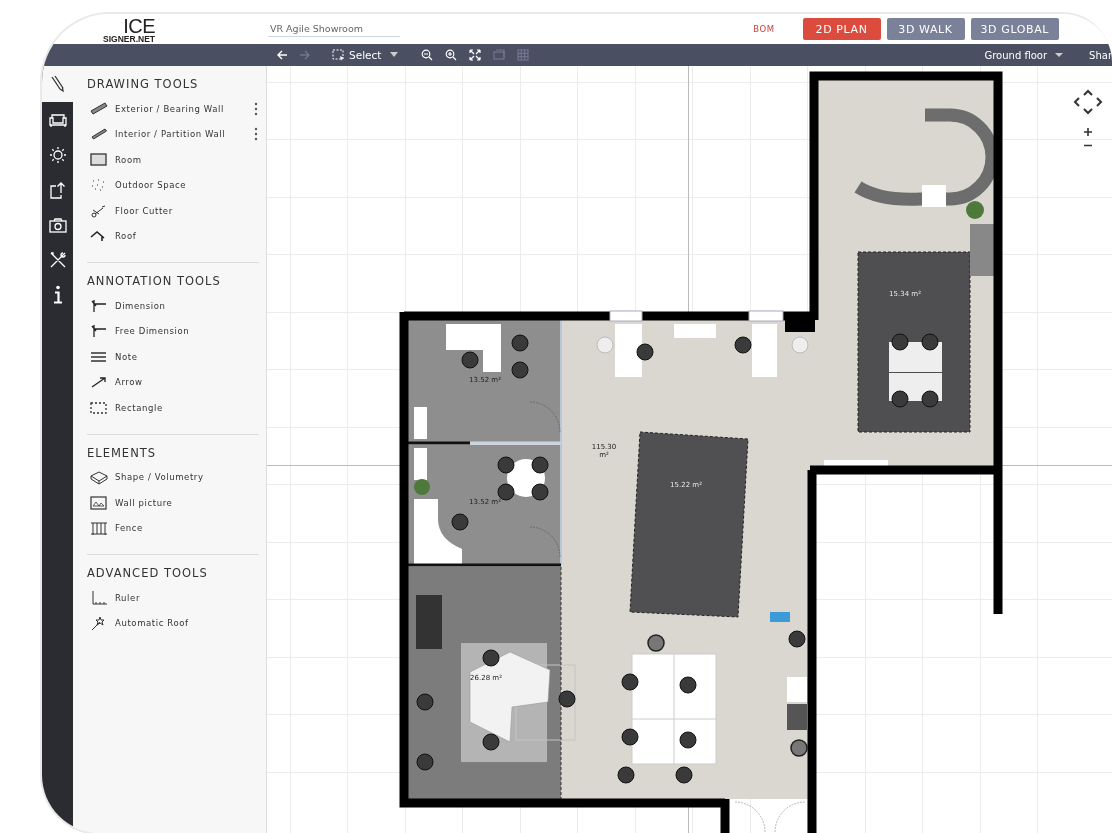 This screenshot has width=1112, height=833. I want to click on tool-item: Shape / Volumetry, so click(173, 477).